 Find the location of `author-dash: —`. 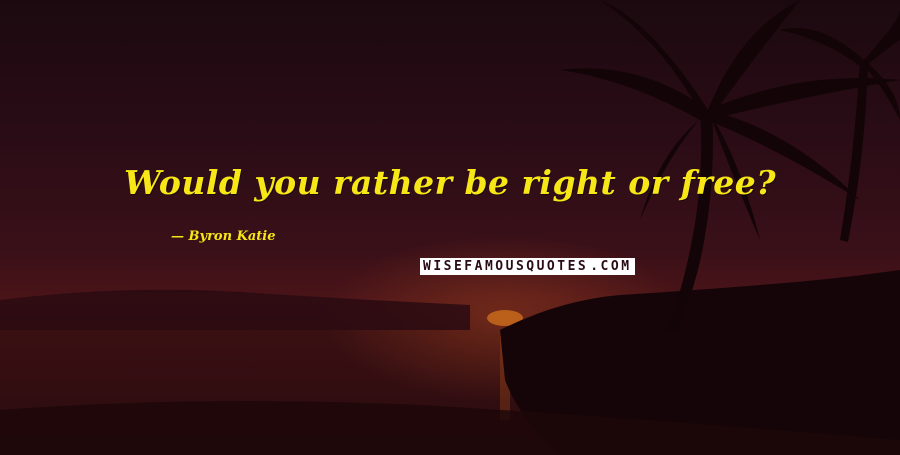

author-dash: — is located at coordinates (180, 236).